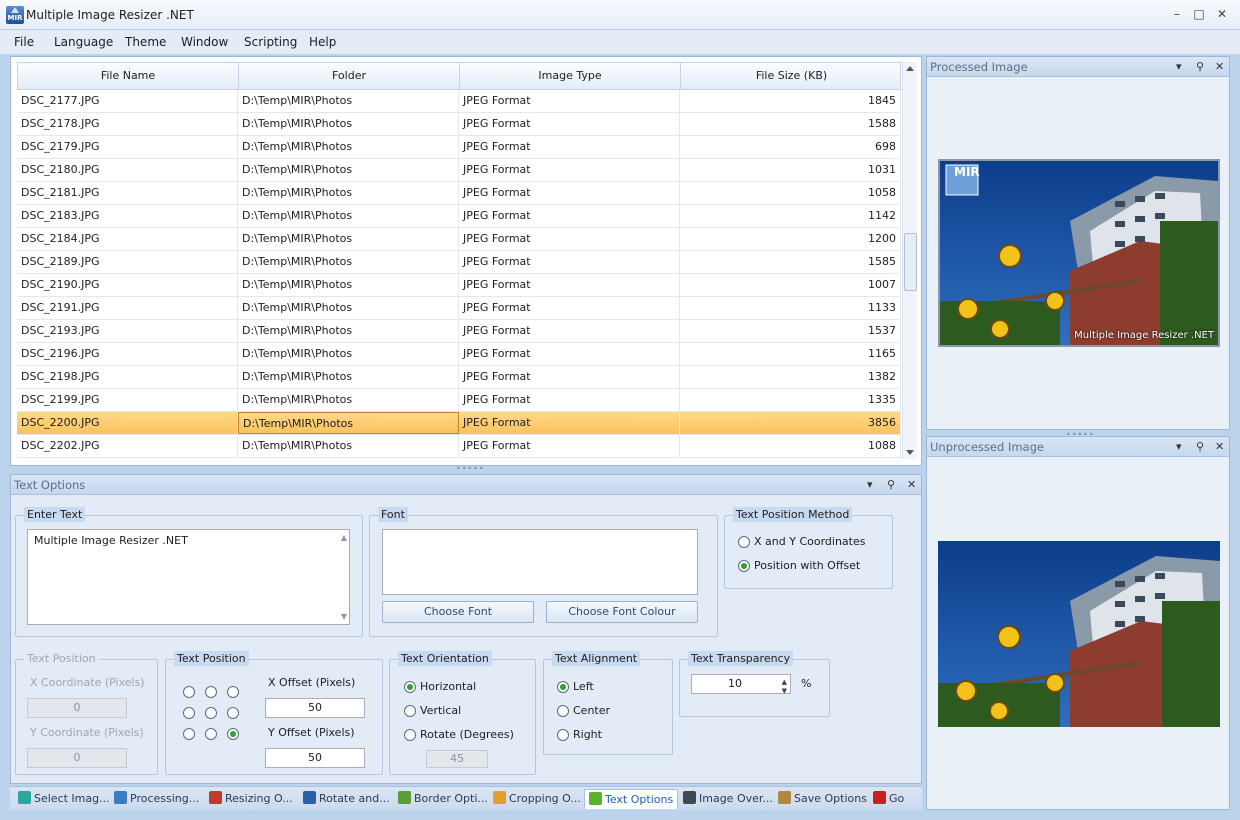 This screenshot has width=1240, height=820. Describe the element at coordinates (188, 577) in the screenshot. I see `enter-text-input: Multiple Image Resizer .NET ▲ ▼` at that location.